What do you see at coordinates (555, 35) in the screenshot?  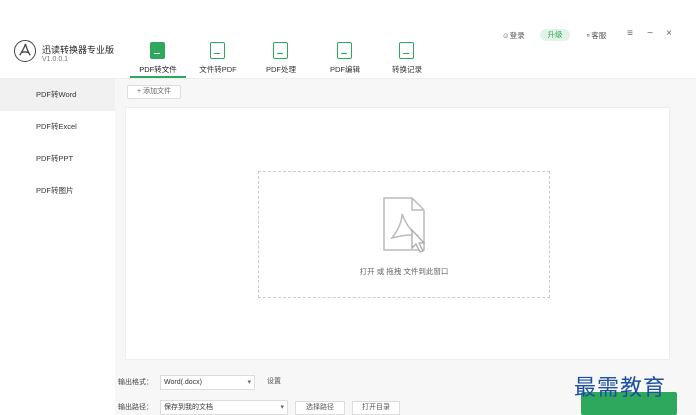 I see `upgrade-button: 升级` at bounding box center [555, 35].